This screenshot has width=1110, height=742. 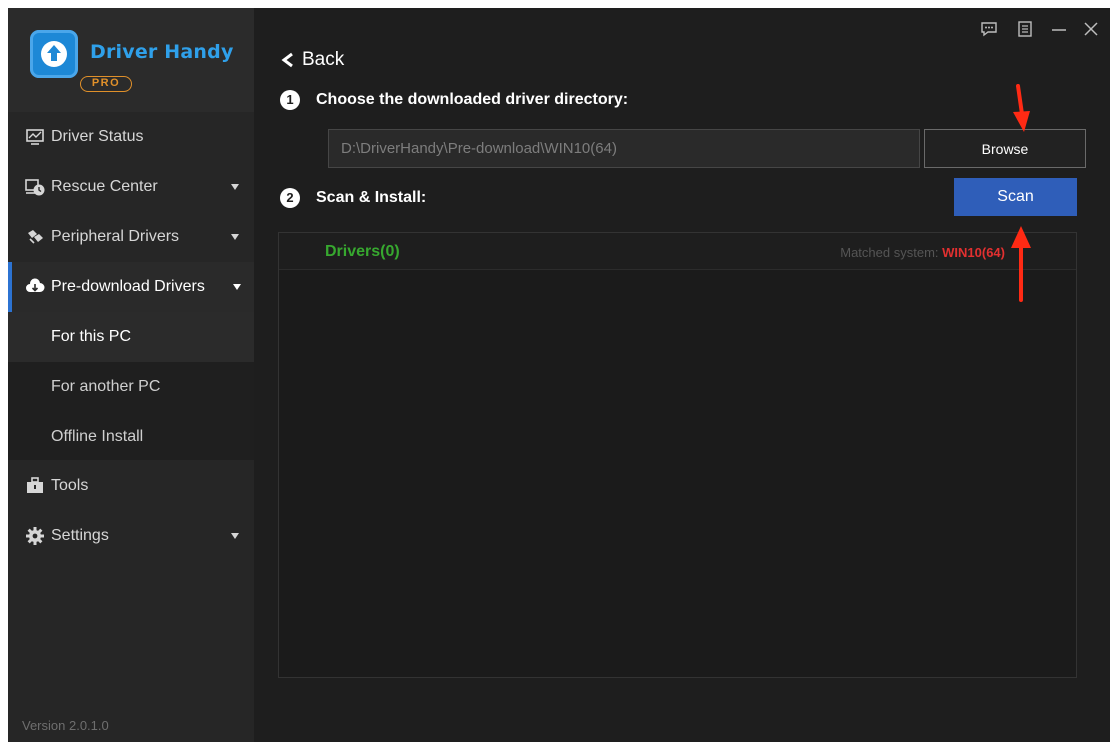 I want to click on annotation-arrow-down-icon, so click(x=1021, y=108).